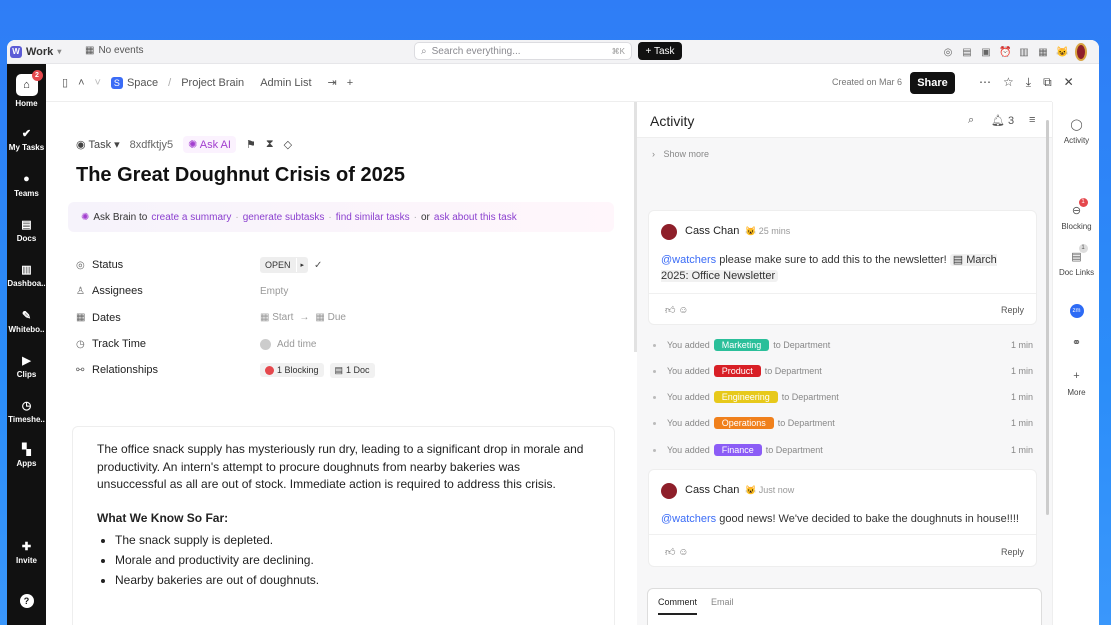 The image size is (1111, 625). What do you see at coordinates (1008, 82) in the screenshot?
I see `star-icon: ☆` at bounding box center [1008, 82].